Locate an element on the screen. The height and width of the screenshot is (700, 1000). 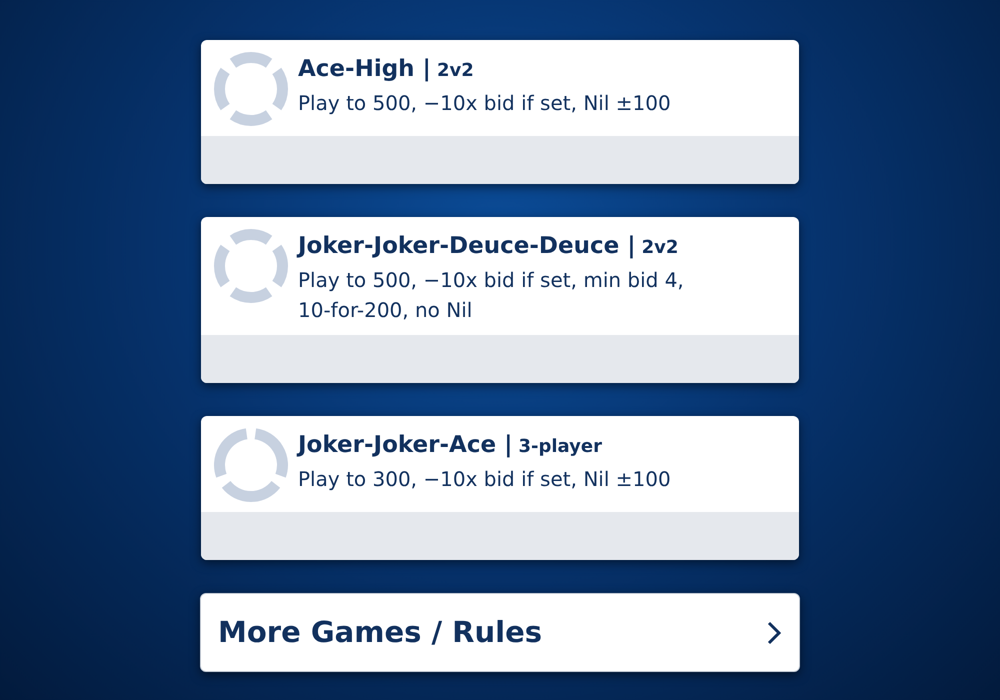
game-mode: 3-player is located at coordinates (560, 447).